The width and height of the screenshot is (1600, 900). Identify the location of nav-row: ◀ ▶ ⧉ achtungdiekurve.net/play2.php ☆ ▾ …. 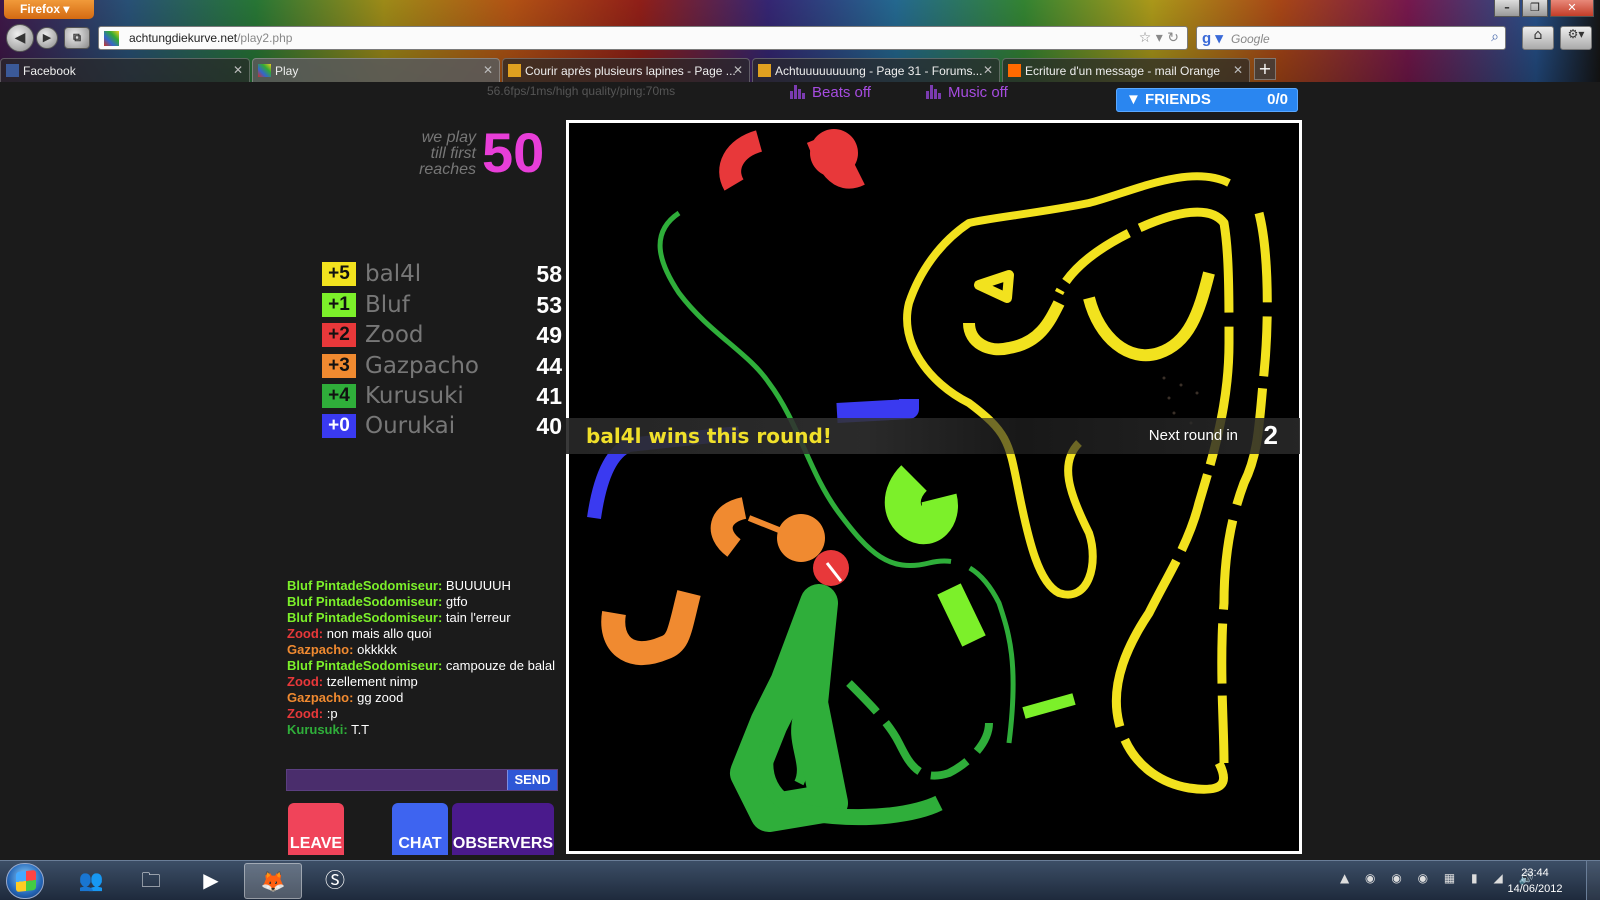
(800, 38).